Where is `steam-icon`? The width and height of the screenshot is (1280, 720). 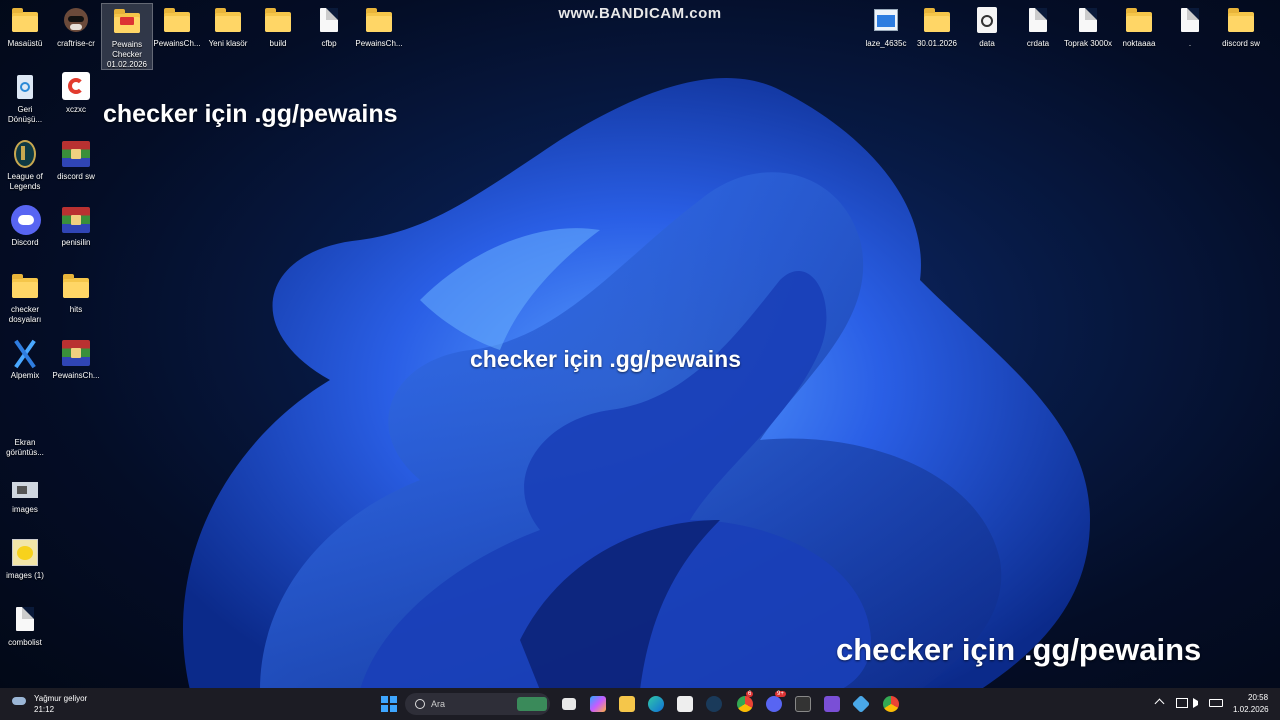
steam-icon is located at coordinates (714, 704).